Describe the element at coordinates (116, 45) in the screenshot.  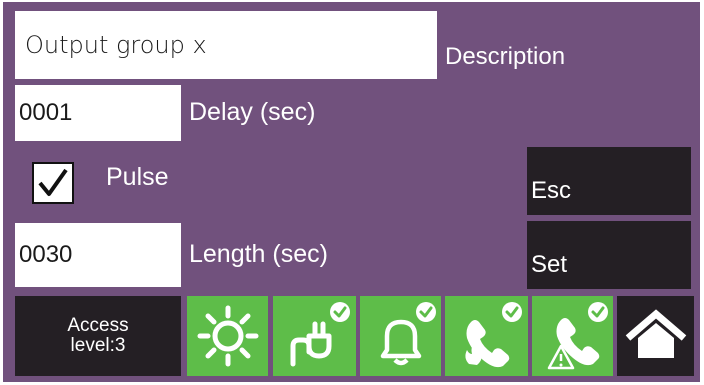
I see `description-value: Output group x` at that location.